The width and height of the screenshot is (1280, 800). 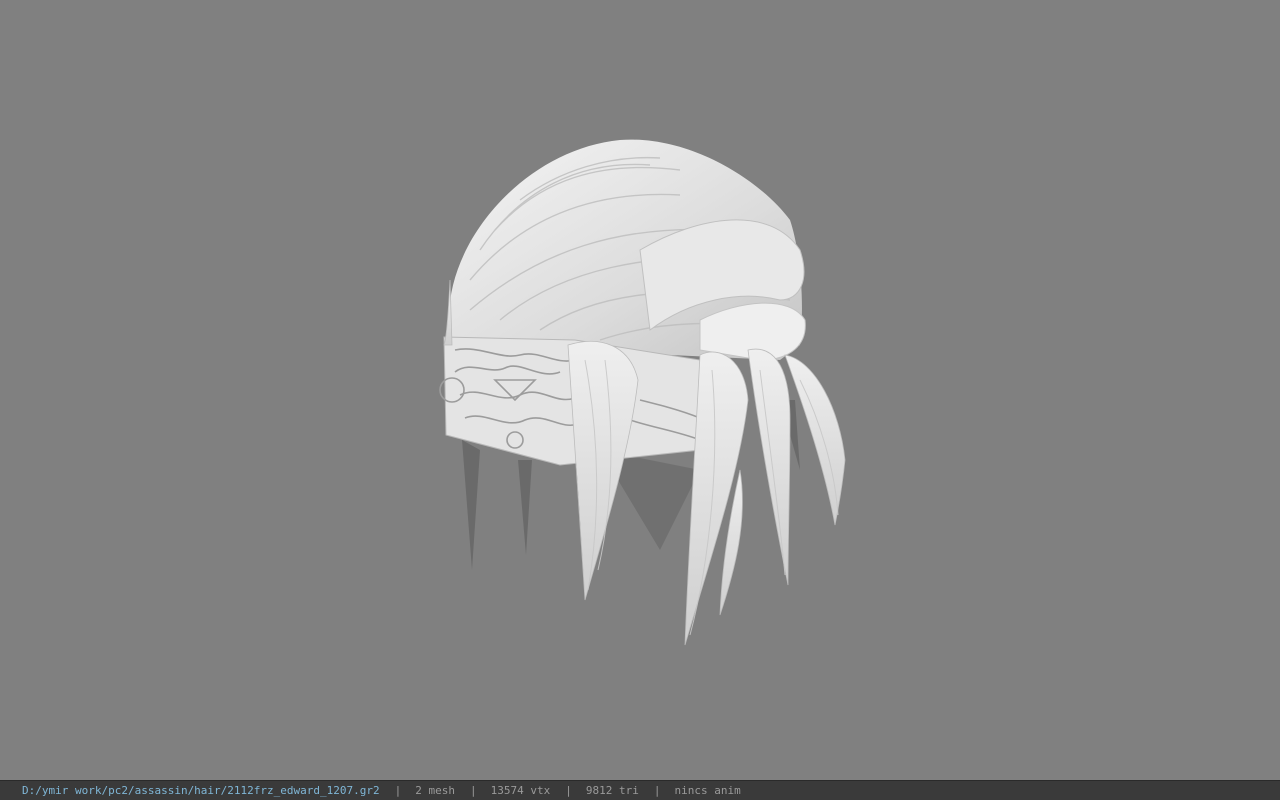 What do you see at coordinates (520, 790) in the screenshot?
I see `vertex-count: 13574 vtx` at bounding box center [520, 790].